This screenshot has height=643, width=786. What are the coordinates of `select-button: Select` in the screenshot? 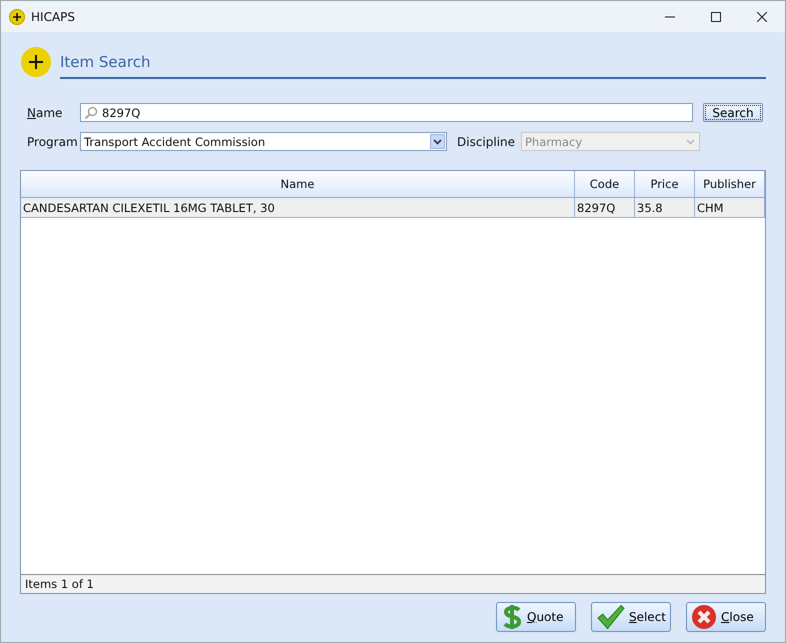 It's located at (631, 617).